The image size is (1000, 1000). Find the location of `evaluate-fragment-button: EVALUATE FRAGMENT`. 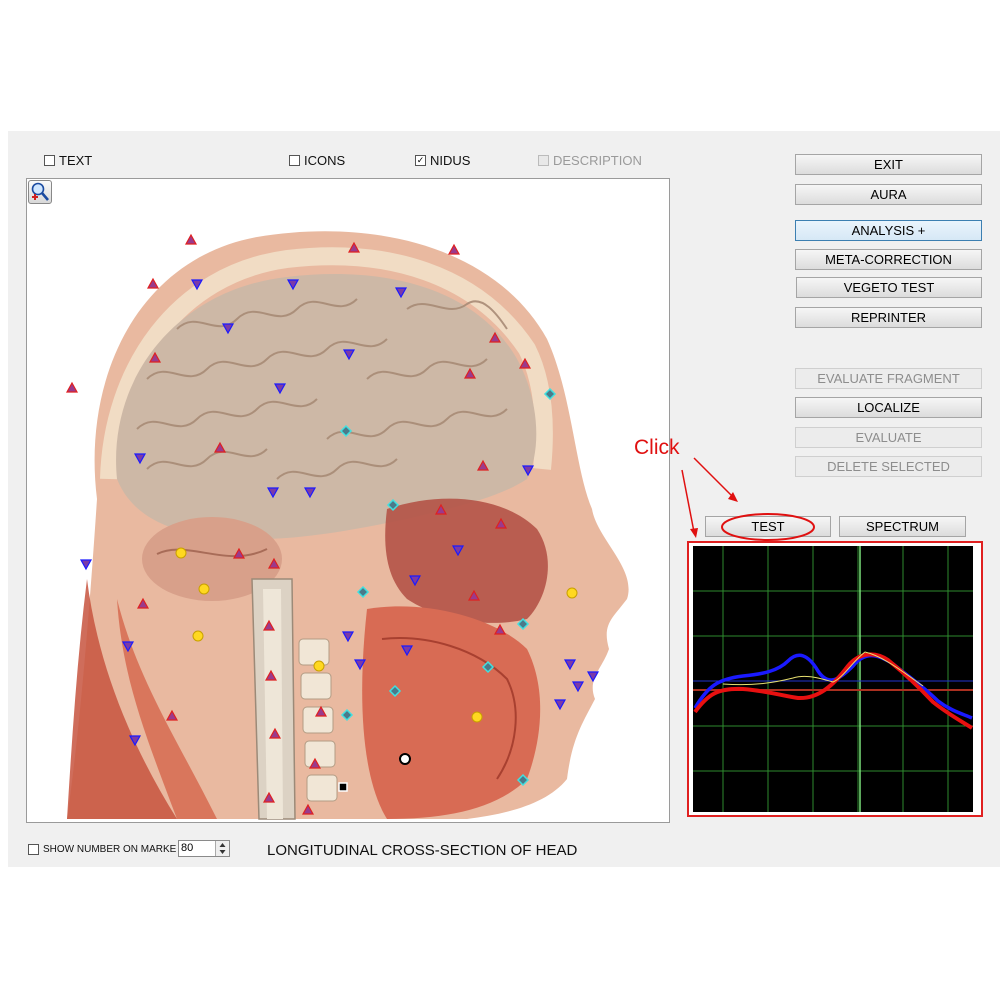

evaluate-fragment-button: EVALUATE FRAGMENT is located at coordinates (888, 378).